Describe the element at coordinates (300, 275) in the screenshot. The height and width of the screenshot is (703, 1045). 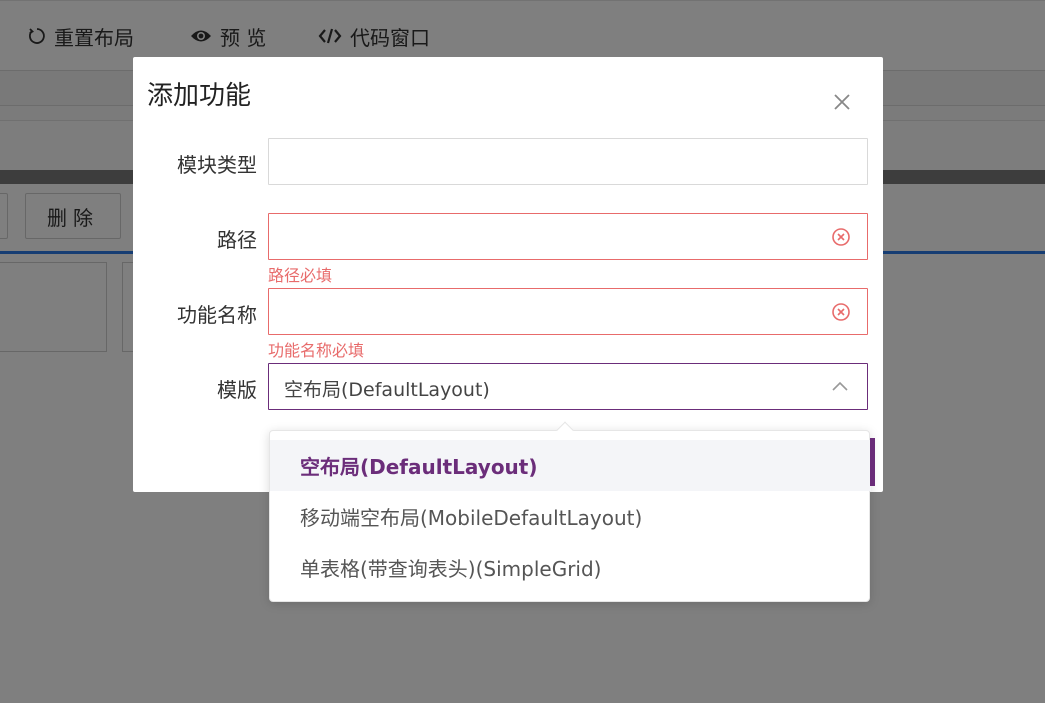
I see `path-error-message: 路径必填` at that location.